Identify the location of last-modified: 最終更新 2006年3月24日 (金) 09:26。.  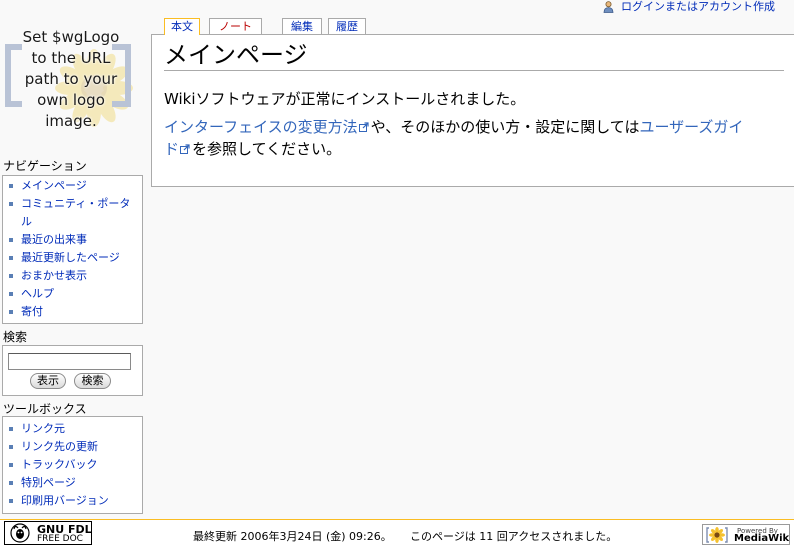
(292, 536).